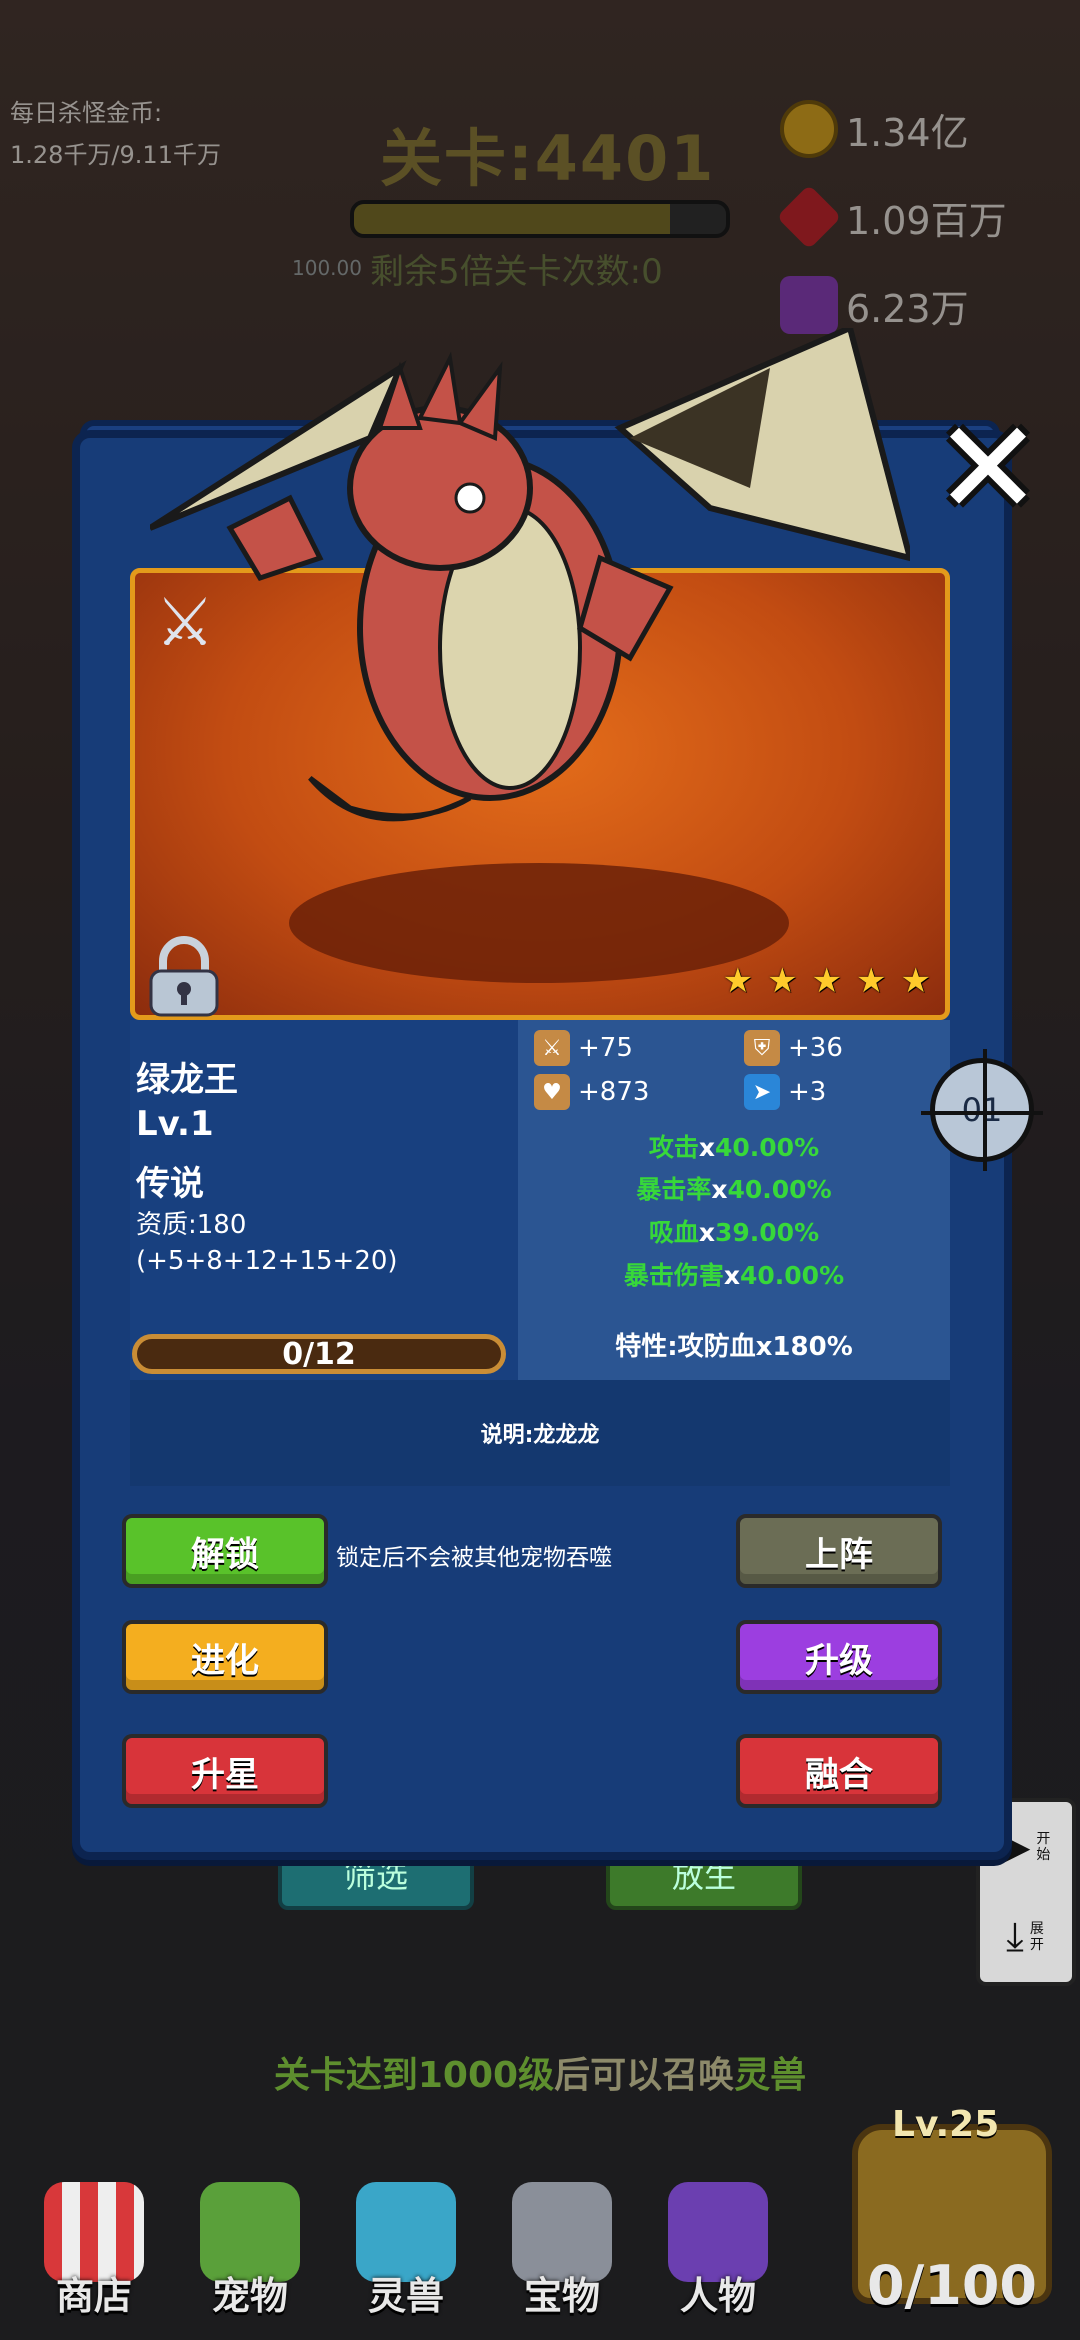  Describe the element at coordinates (225, 1551) in the screenshot. I see `unlock-button: 解锁` at that location.